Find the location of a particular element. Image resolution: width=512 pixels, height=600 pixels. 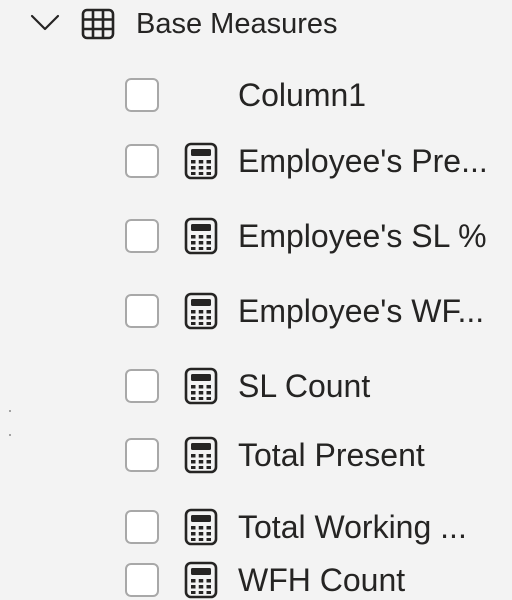

field-row-employees-sl-percent: Employee's SL % is located at coordinates (256, 238).